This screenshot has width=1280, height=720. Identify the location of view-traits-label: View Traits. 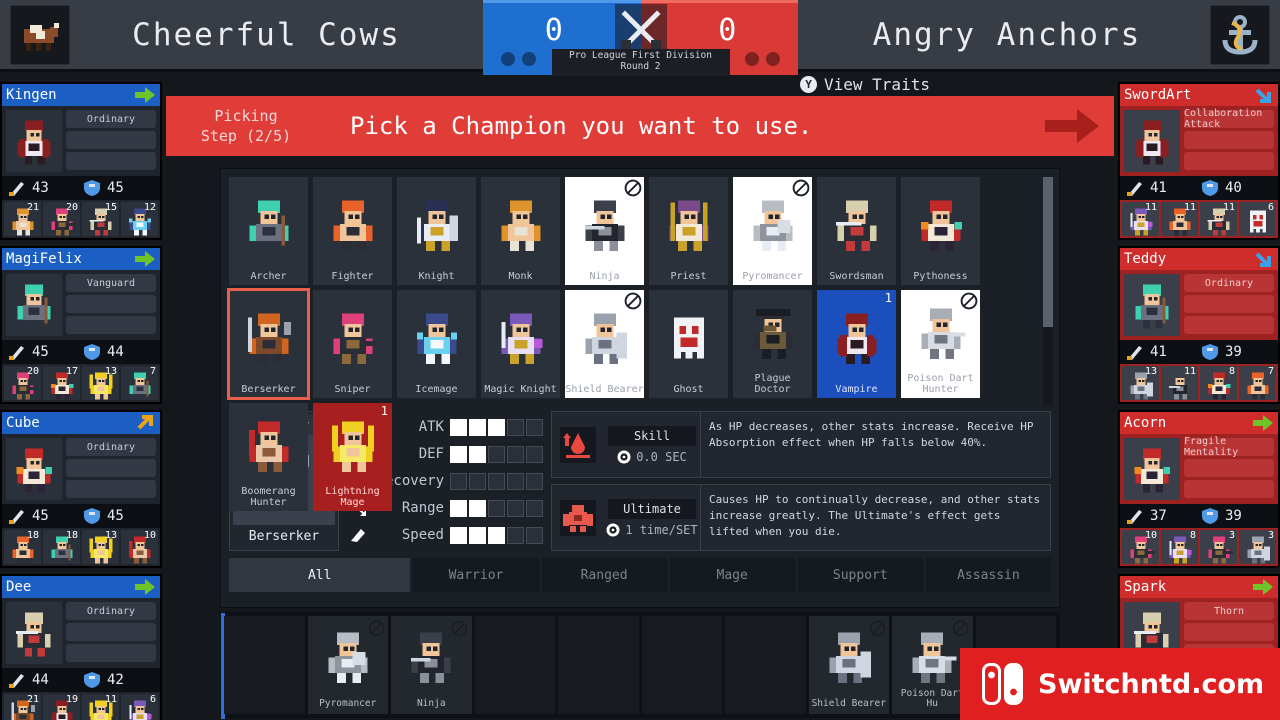
(877, 84).